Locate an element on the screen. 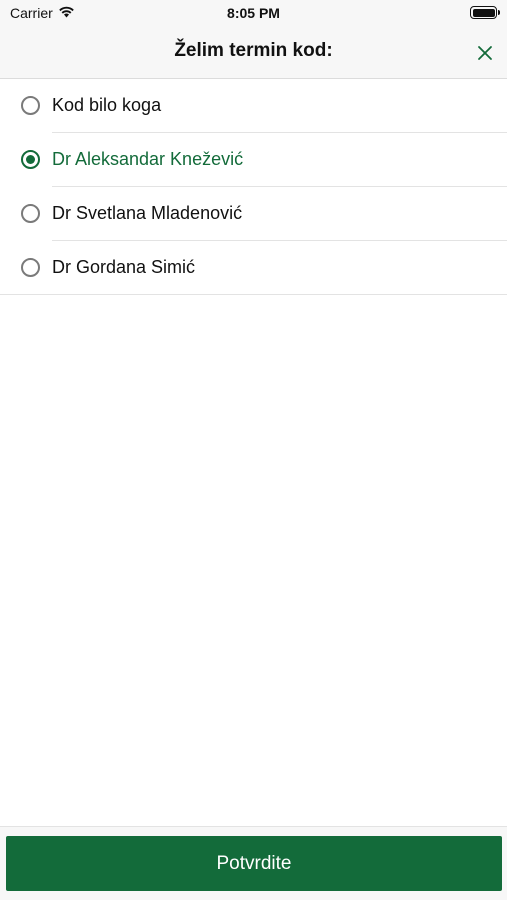 The width and height of the screenshot is (507, 900). confirm-button: Potvrdite is located at coordinates (254, 863).